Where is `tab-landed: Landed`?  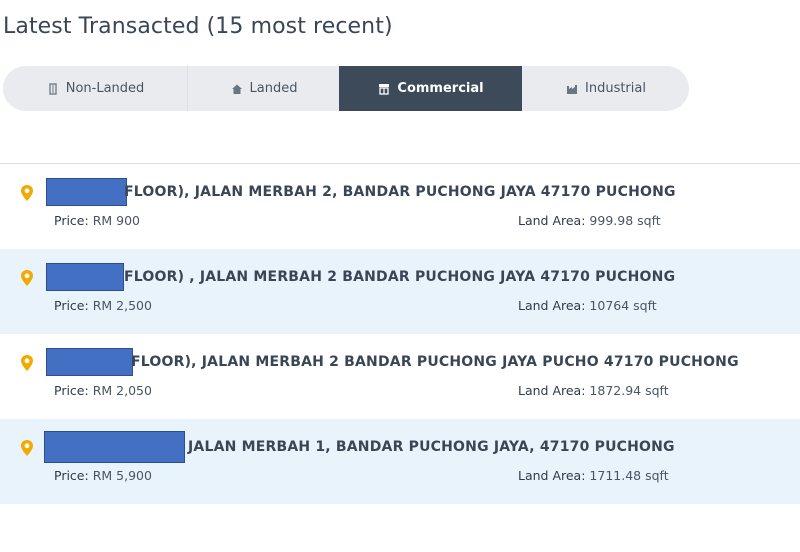 tab-landed: Landed is located at coordinates (263, 88).